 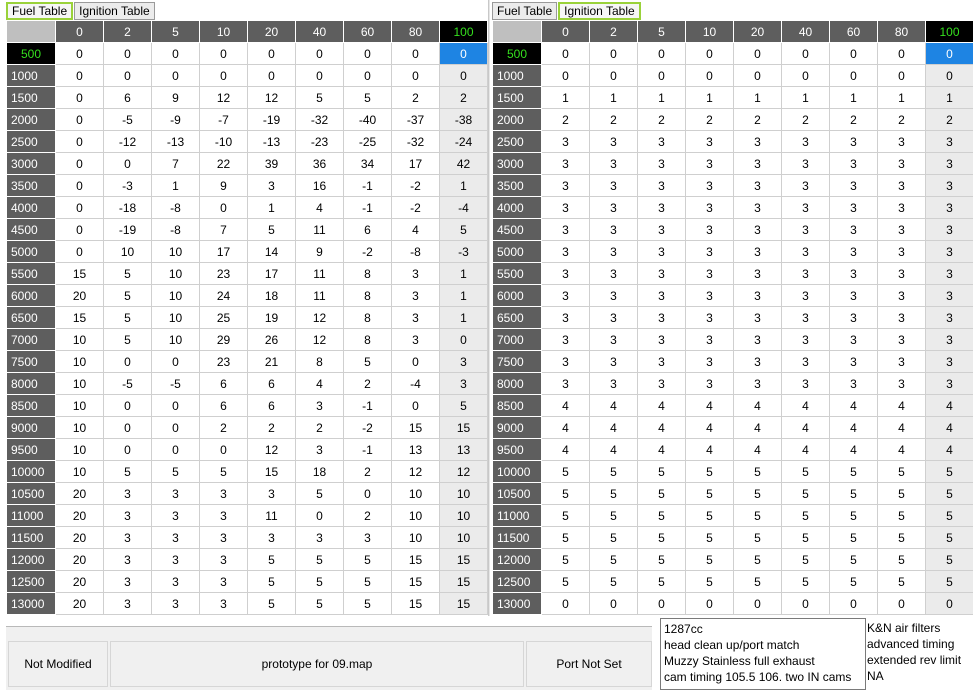 I want to click on table-cell: -23, so click(x=319, y=141).